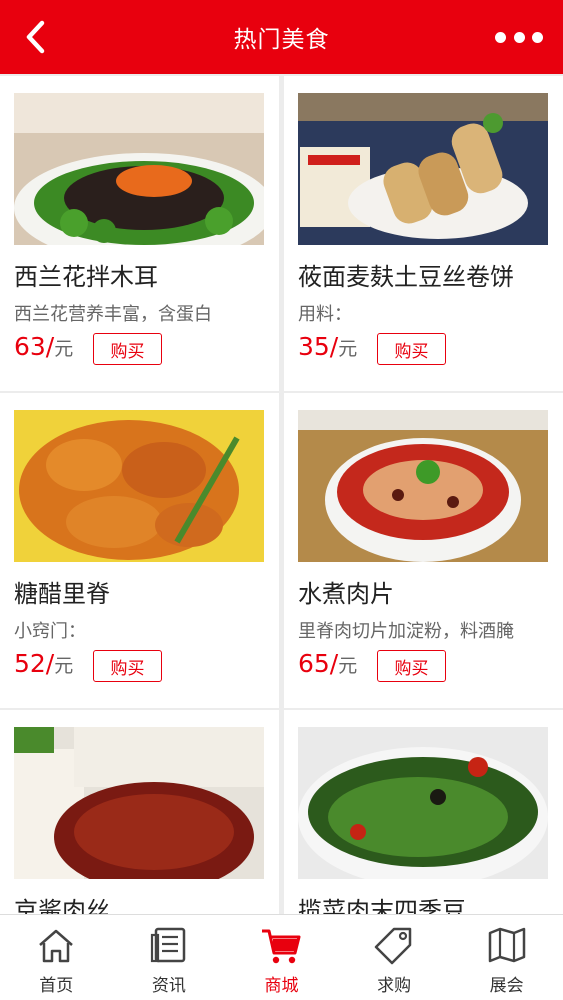 This screenshot has width=563, height=1000. Describe the element at coordinates (325, 314) in the screenshot. I see `product-desc: 用料：` at that location.